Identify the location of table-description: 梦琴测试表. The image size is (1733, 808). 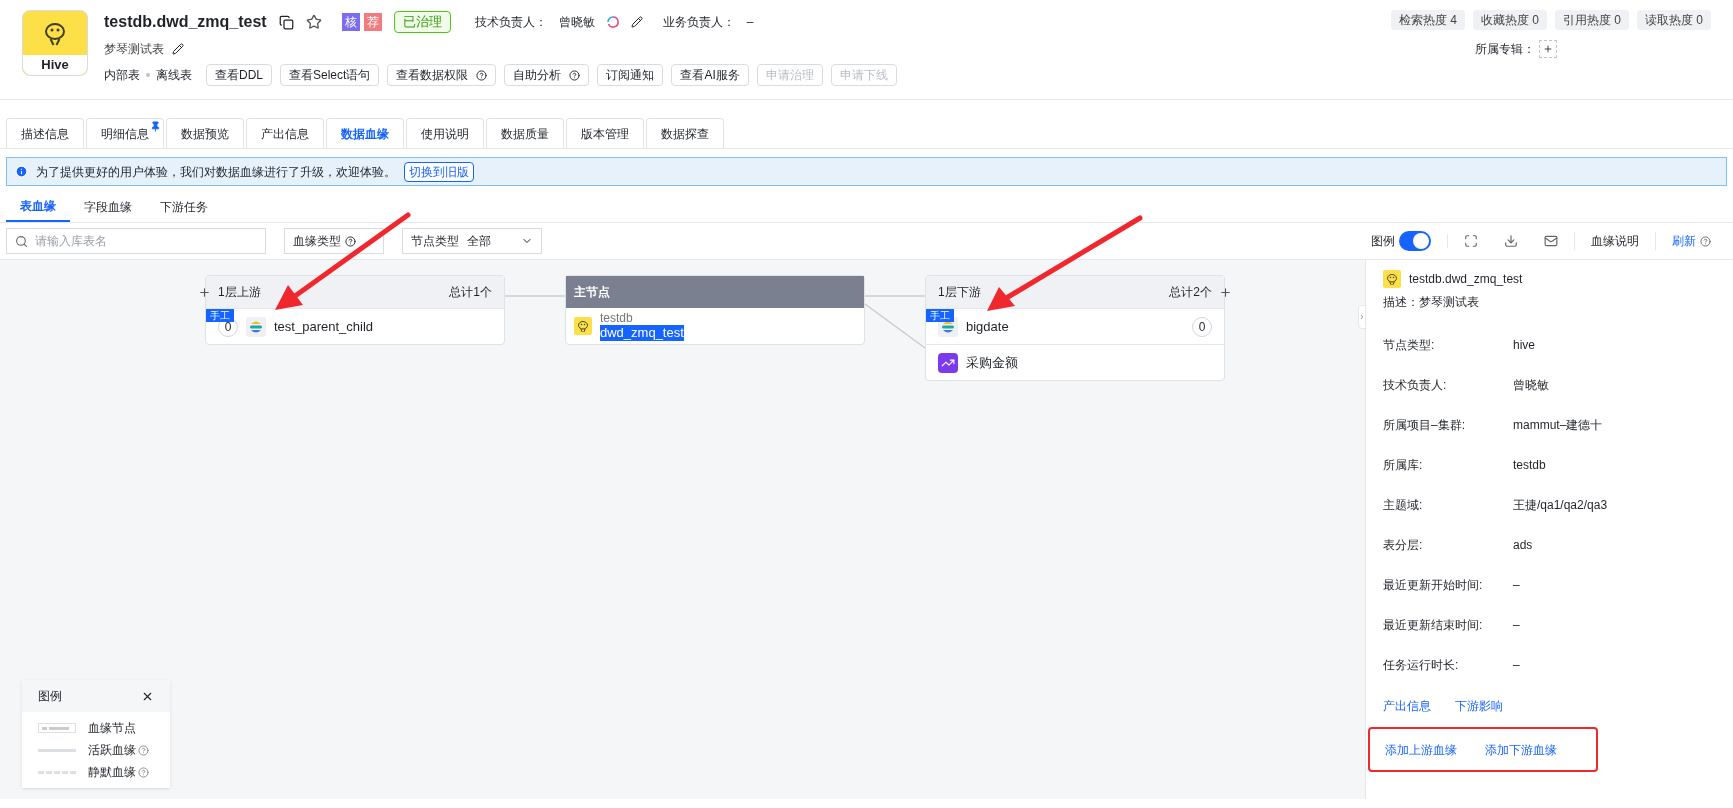
(134, 49).